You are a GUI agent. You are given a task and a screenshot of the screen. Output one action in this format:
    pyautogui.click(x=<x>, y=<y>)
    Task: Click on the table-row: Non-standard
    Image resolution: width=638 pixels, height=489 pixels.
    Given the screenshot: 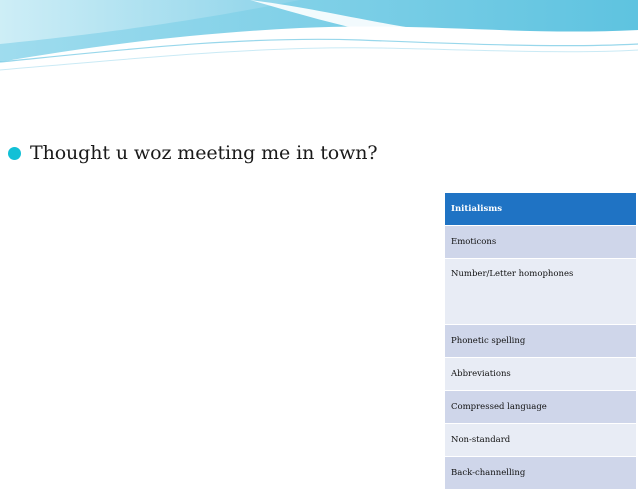 What is the action you would take?
    pyautogui.click(x=540, y=440)
    